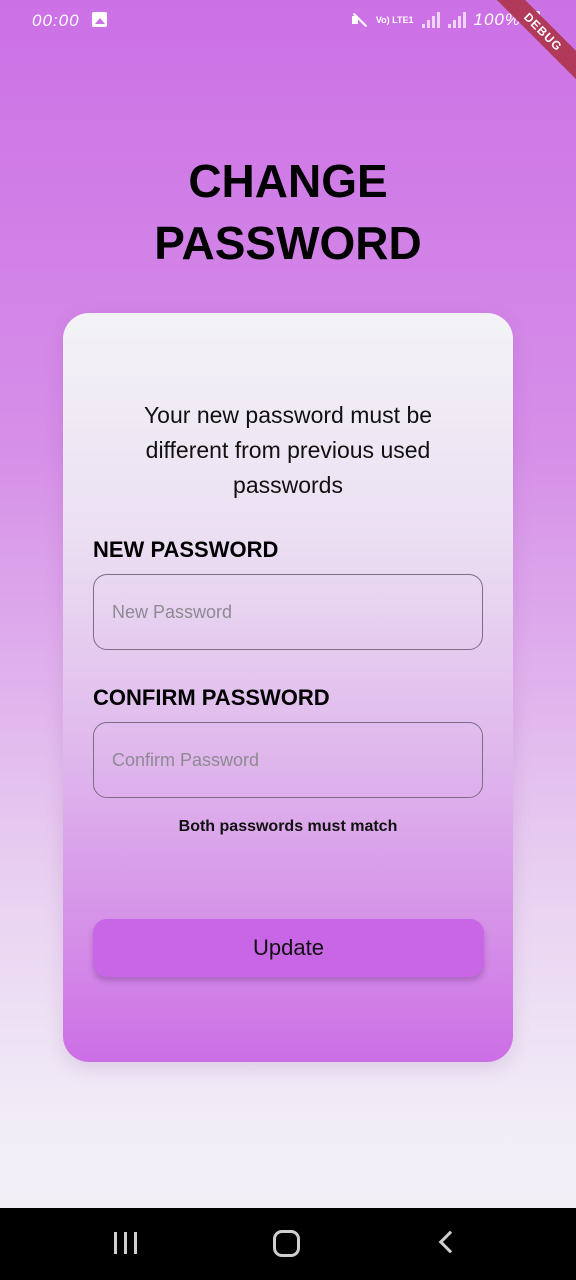 This screenshot has height=1280, width=576. Describe the element at coordinates (450, 1242) in the screenshot. I see `back-icon` at that location.